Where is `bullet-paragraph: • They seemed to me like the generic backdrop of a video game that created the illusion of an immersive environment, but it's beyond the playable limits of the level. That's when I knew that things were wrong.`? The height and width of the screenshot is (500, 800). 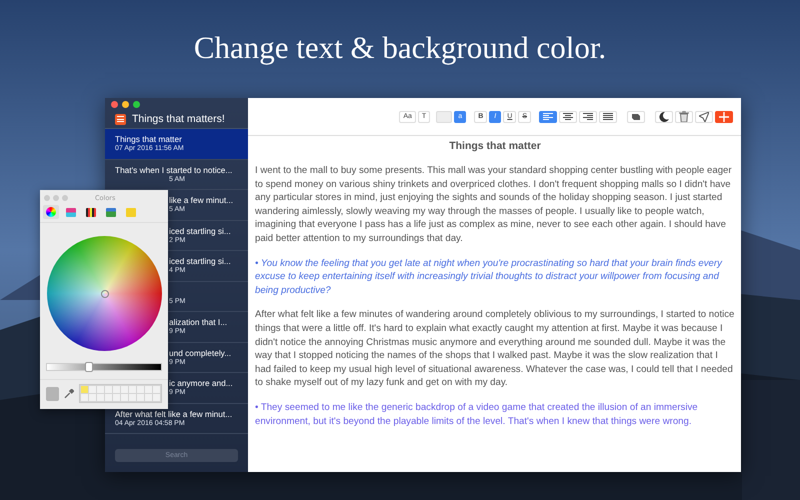 bullet-paragraph: • They seemed to me like the generic backdrop of a video game that created the illusion of an immersive environment, but it's beyond the playable limits of the level. That's when I knew that things were wrong. is located at coordinates (477, 414).